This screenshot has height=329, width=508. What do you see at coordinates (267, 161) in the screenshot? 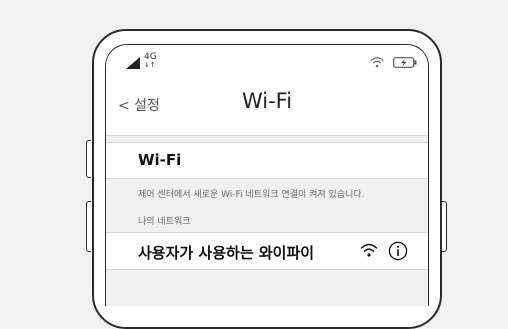
I see `wifi-toggle-row: Wi-Fi` at bounding box center [267, 161].